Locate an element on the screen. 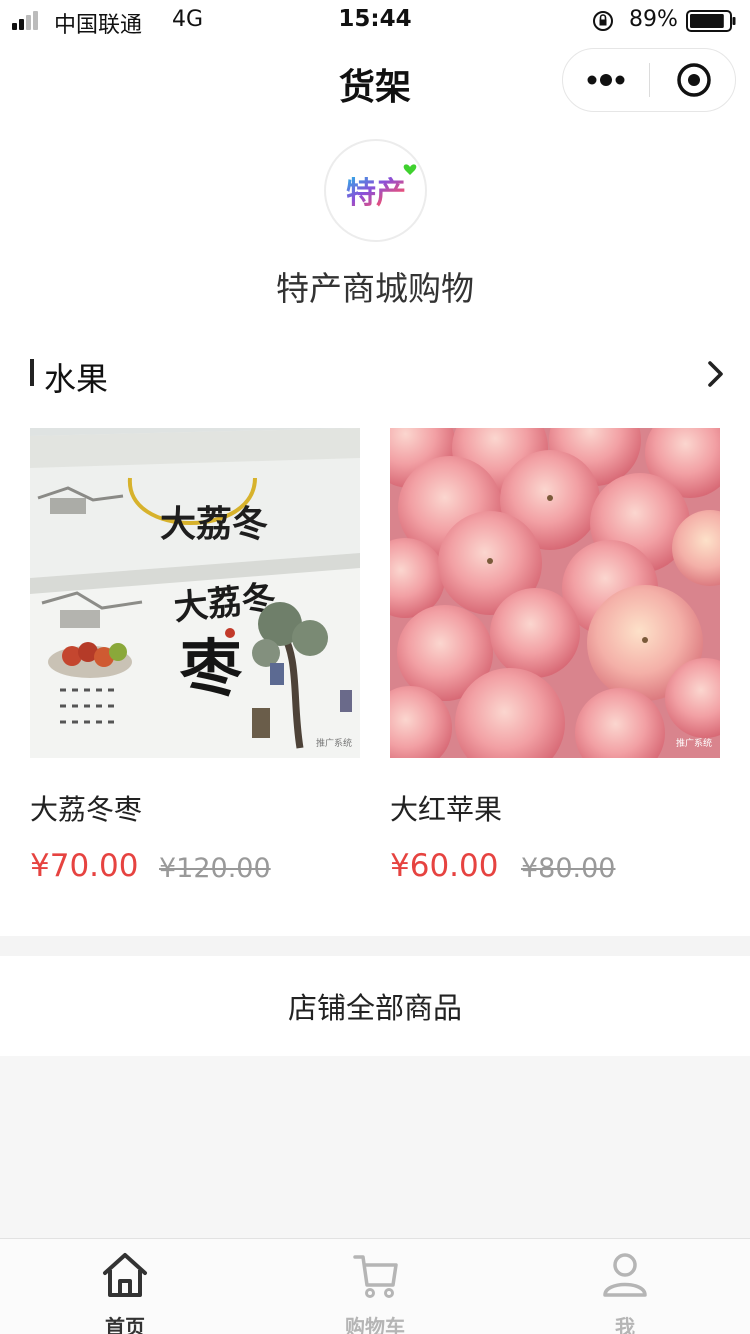 This screenshot has height=1334, width=750. chevron-right-icon is located at coordinates (716, 374).